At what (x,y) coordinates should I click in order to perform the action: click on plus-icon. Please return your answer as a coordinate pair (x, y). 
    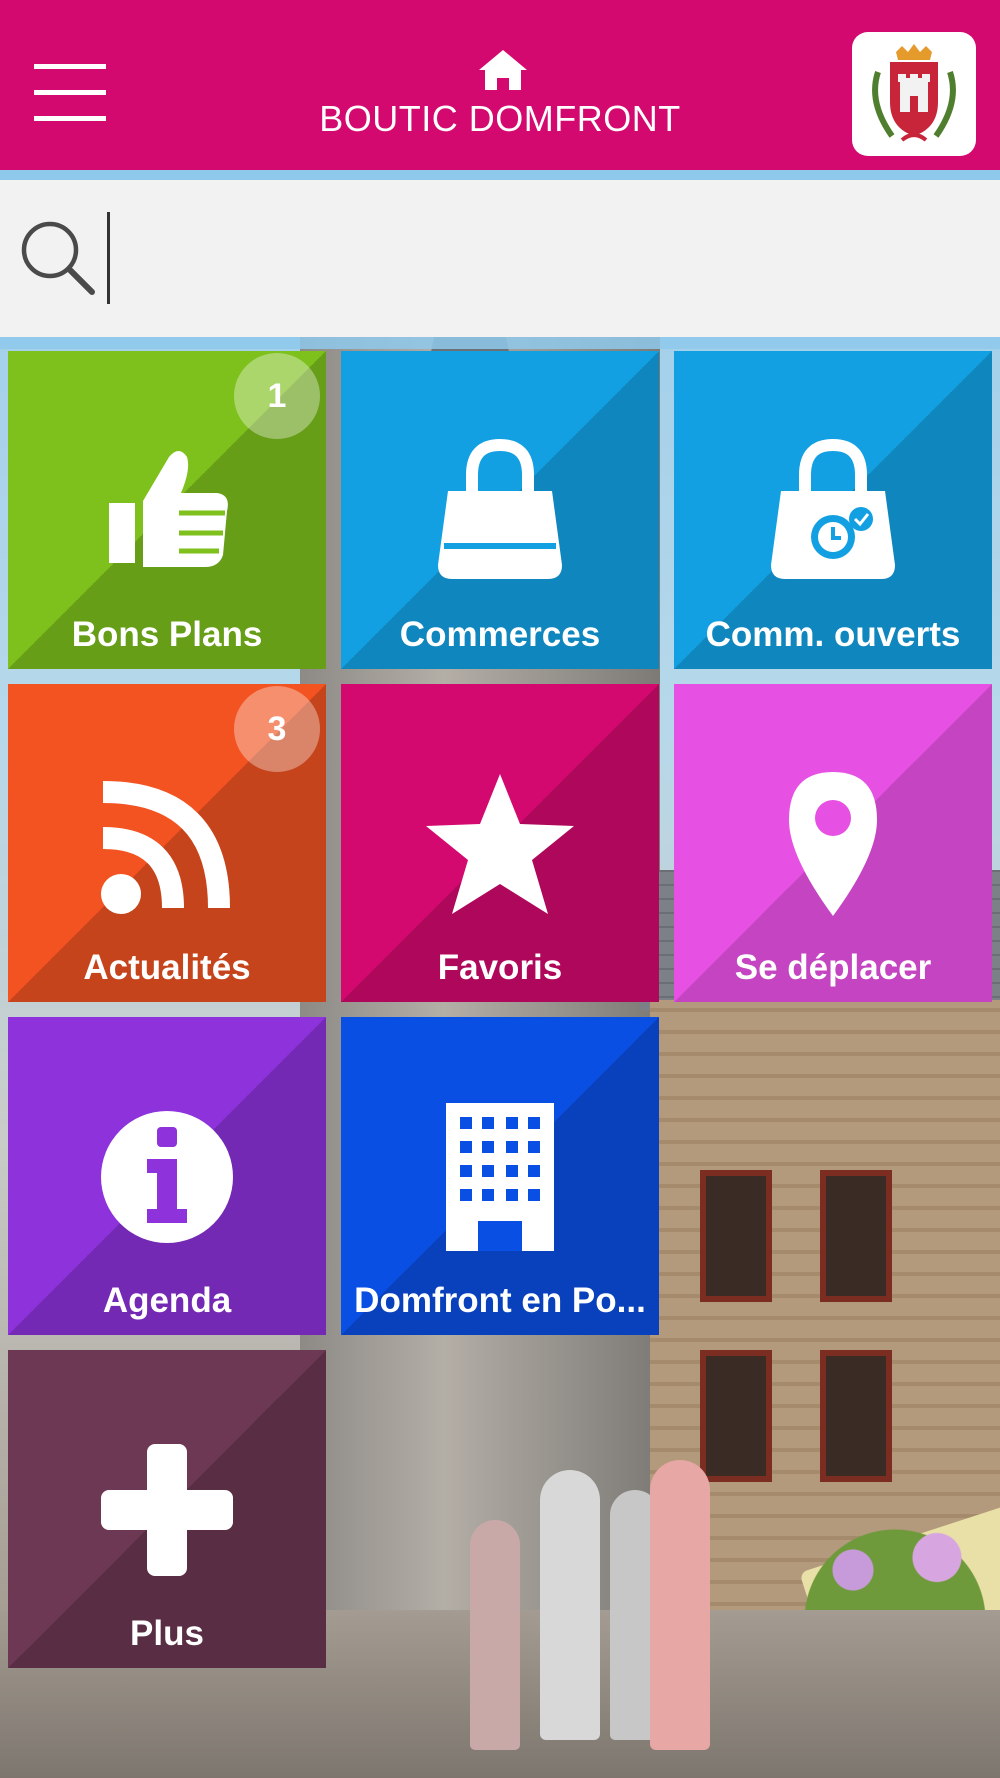
    Looking at the image, I should click on (167, 1510).